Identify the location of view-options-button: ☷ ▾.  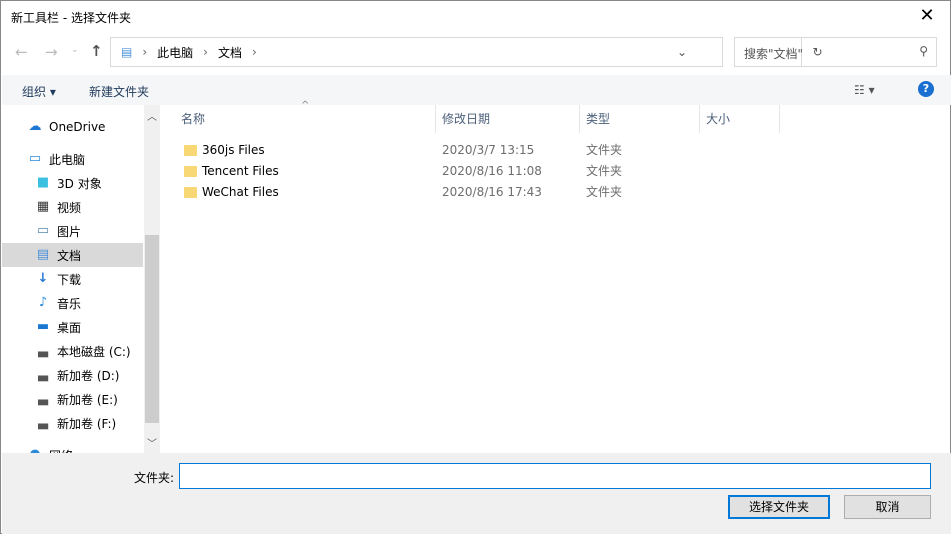
(864, 90).